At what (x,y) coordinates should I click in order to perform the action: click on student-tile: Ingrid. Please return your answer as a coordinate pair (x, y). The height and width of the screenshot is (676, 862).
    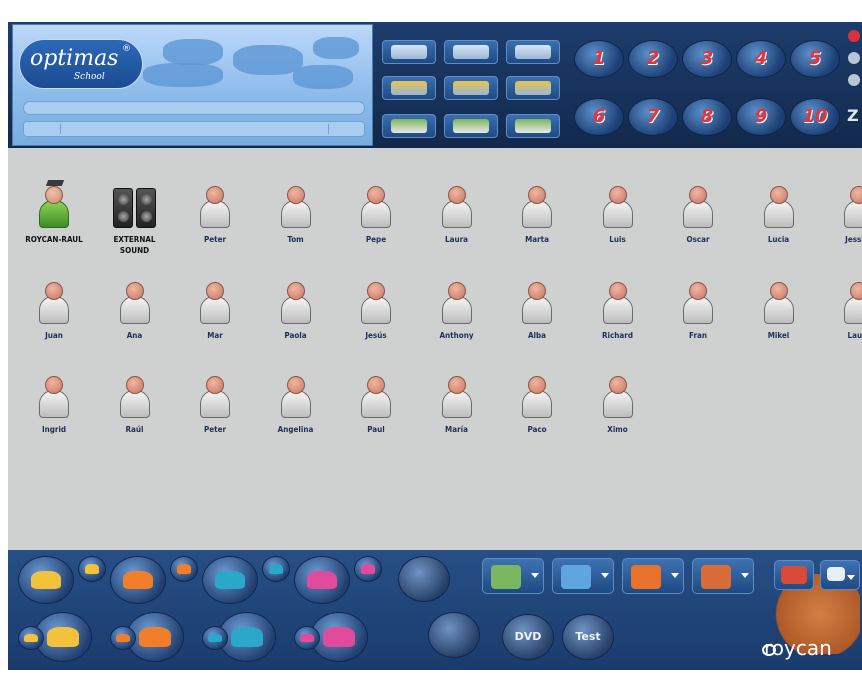
    Looking at the image, I should click on (54, 409).